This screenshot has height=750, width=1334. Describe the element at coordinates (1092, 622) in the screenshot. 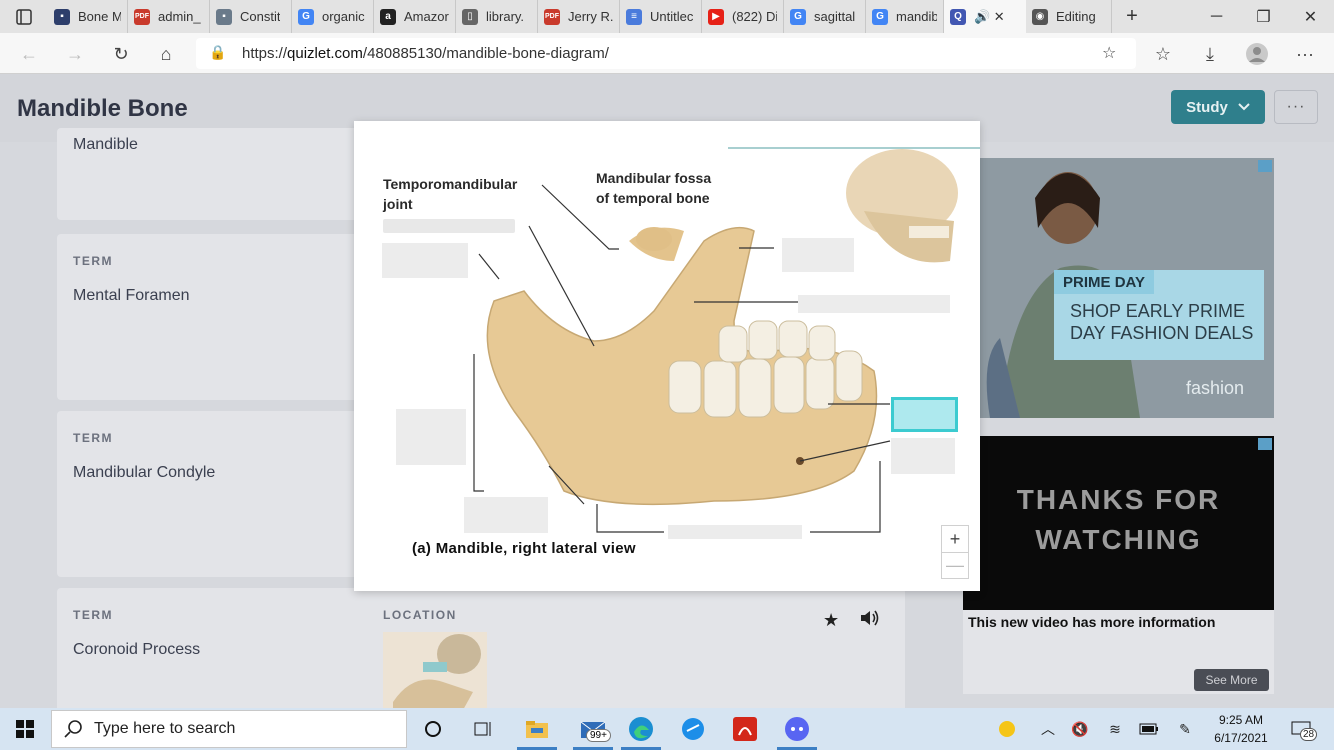

I see `ad-caption: This new video has more information` at that location.